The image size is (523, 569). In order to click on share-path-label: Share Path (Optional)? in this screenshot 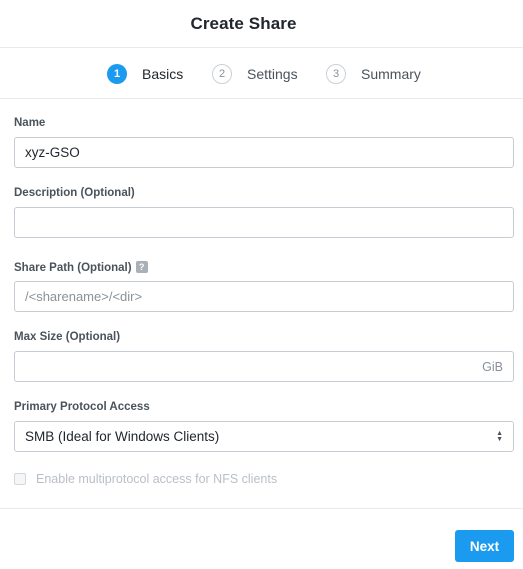, I will do `click(81, 267)`.